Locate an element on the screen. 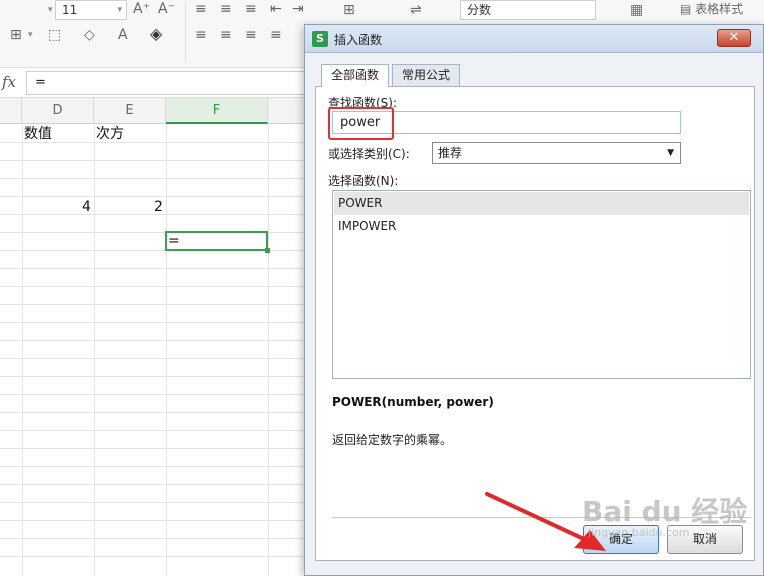 The image size is (764, 576). align-bottom-icon: ≡ is located at coordinates (251, 9).